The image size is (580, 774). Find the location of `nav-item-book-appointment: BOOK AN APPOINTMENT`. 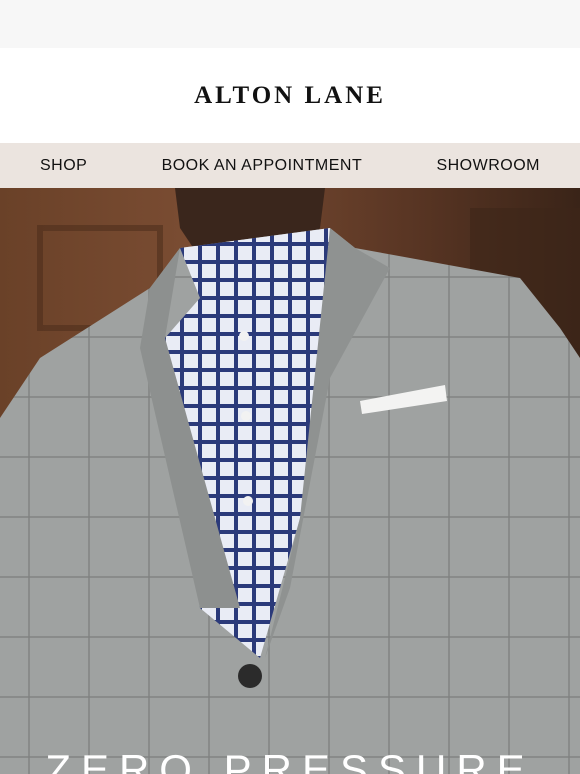

nav-item-book-appointment: BOOK AN APPOINTMENT is located at coordinates (262, 166).